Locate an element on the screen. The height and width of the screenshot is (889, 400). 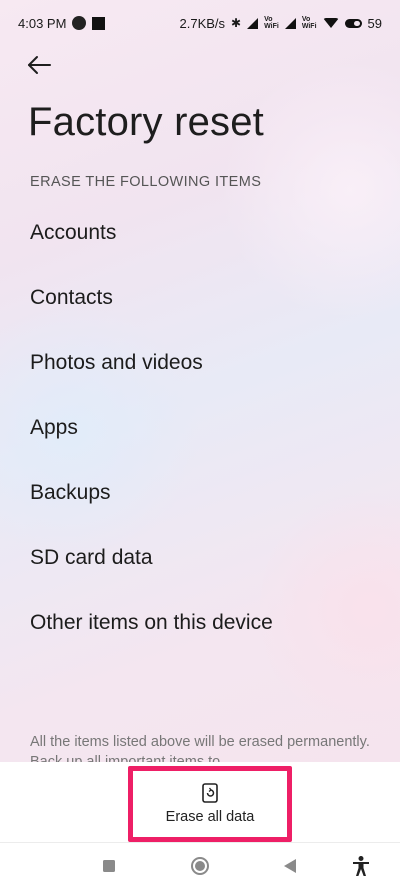
erase-all-data-button: Erase all data is located at coordinates (210, 804).